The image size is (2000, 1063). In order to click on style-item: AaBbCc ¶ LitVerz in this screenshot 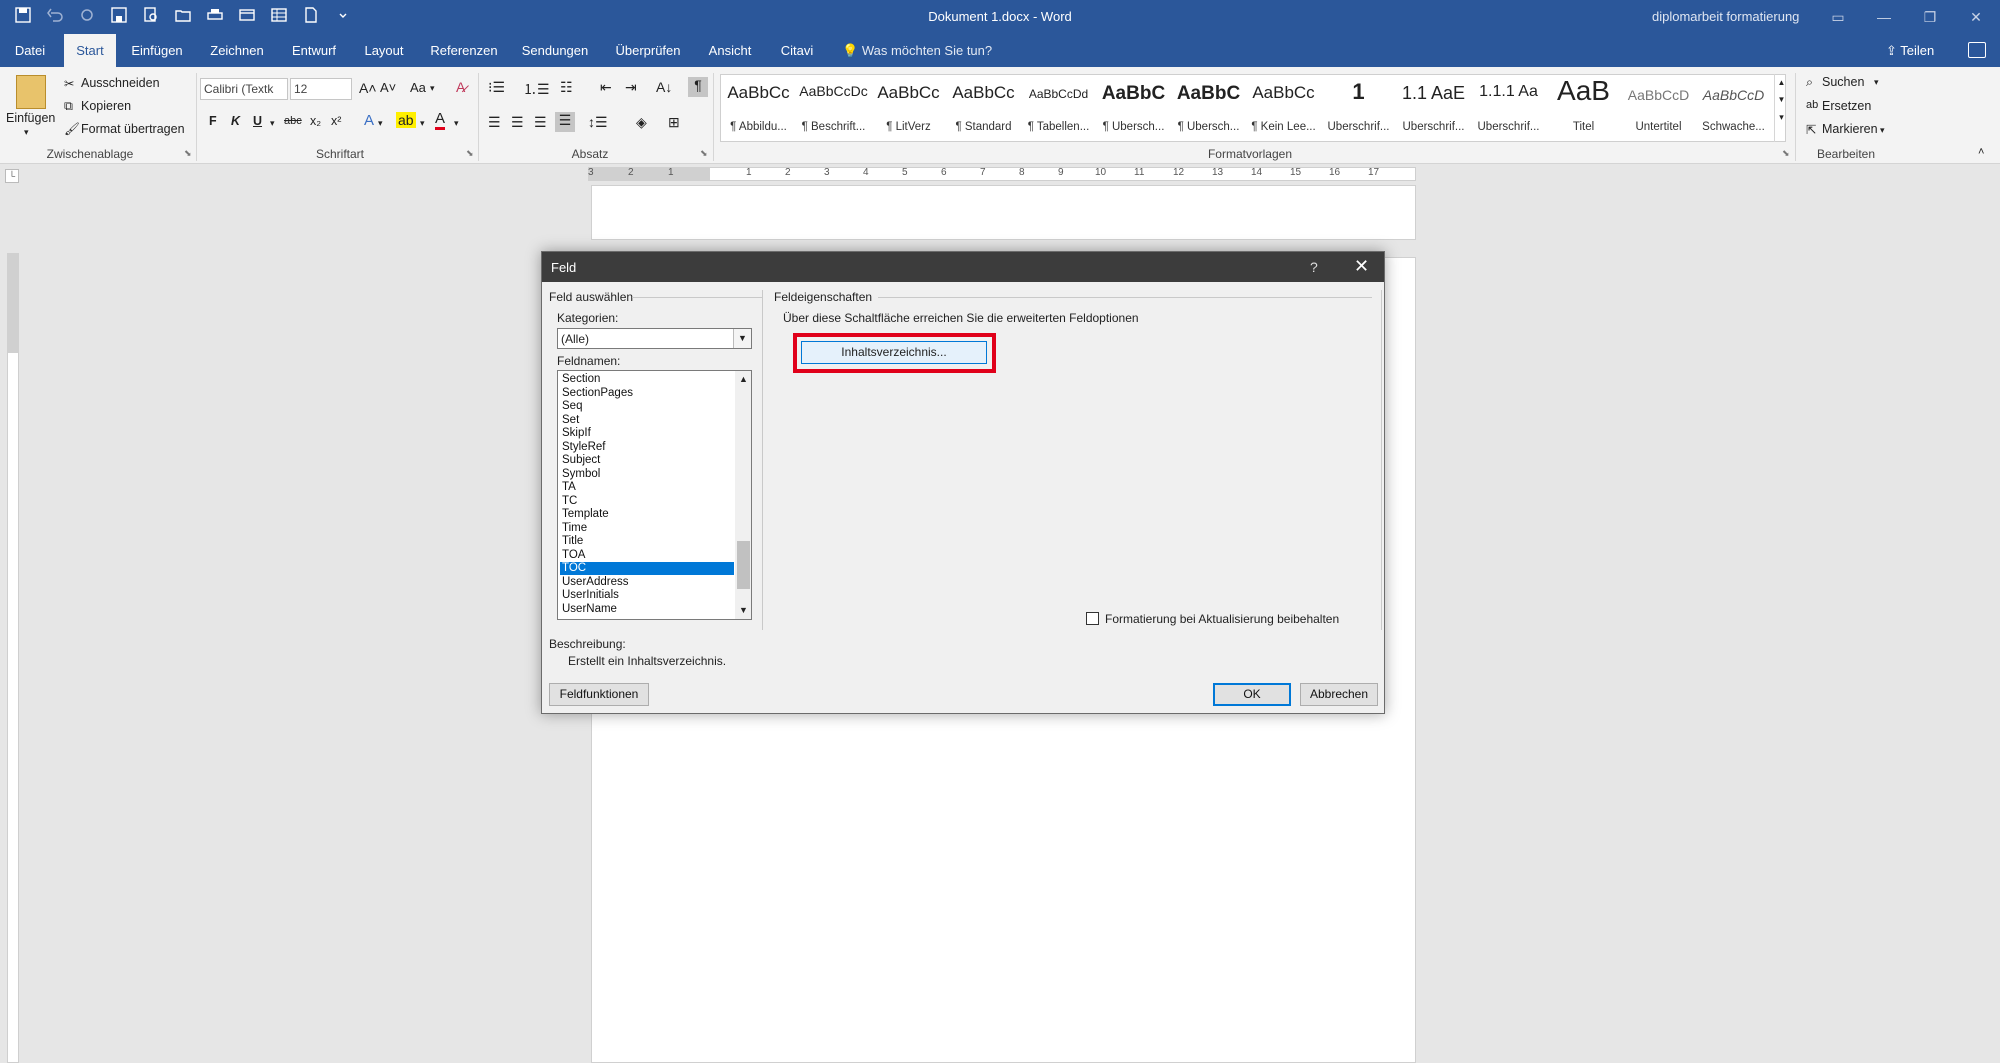, I will do `click(908, 108)`.